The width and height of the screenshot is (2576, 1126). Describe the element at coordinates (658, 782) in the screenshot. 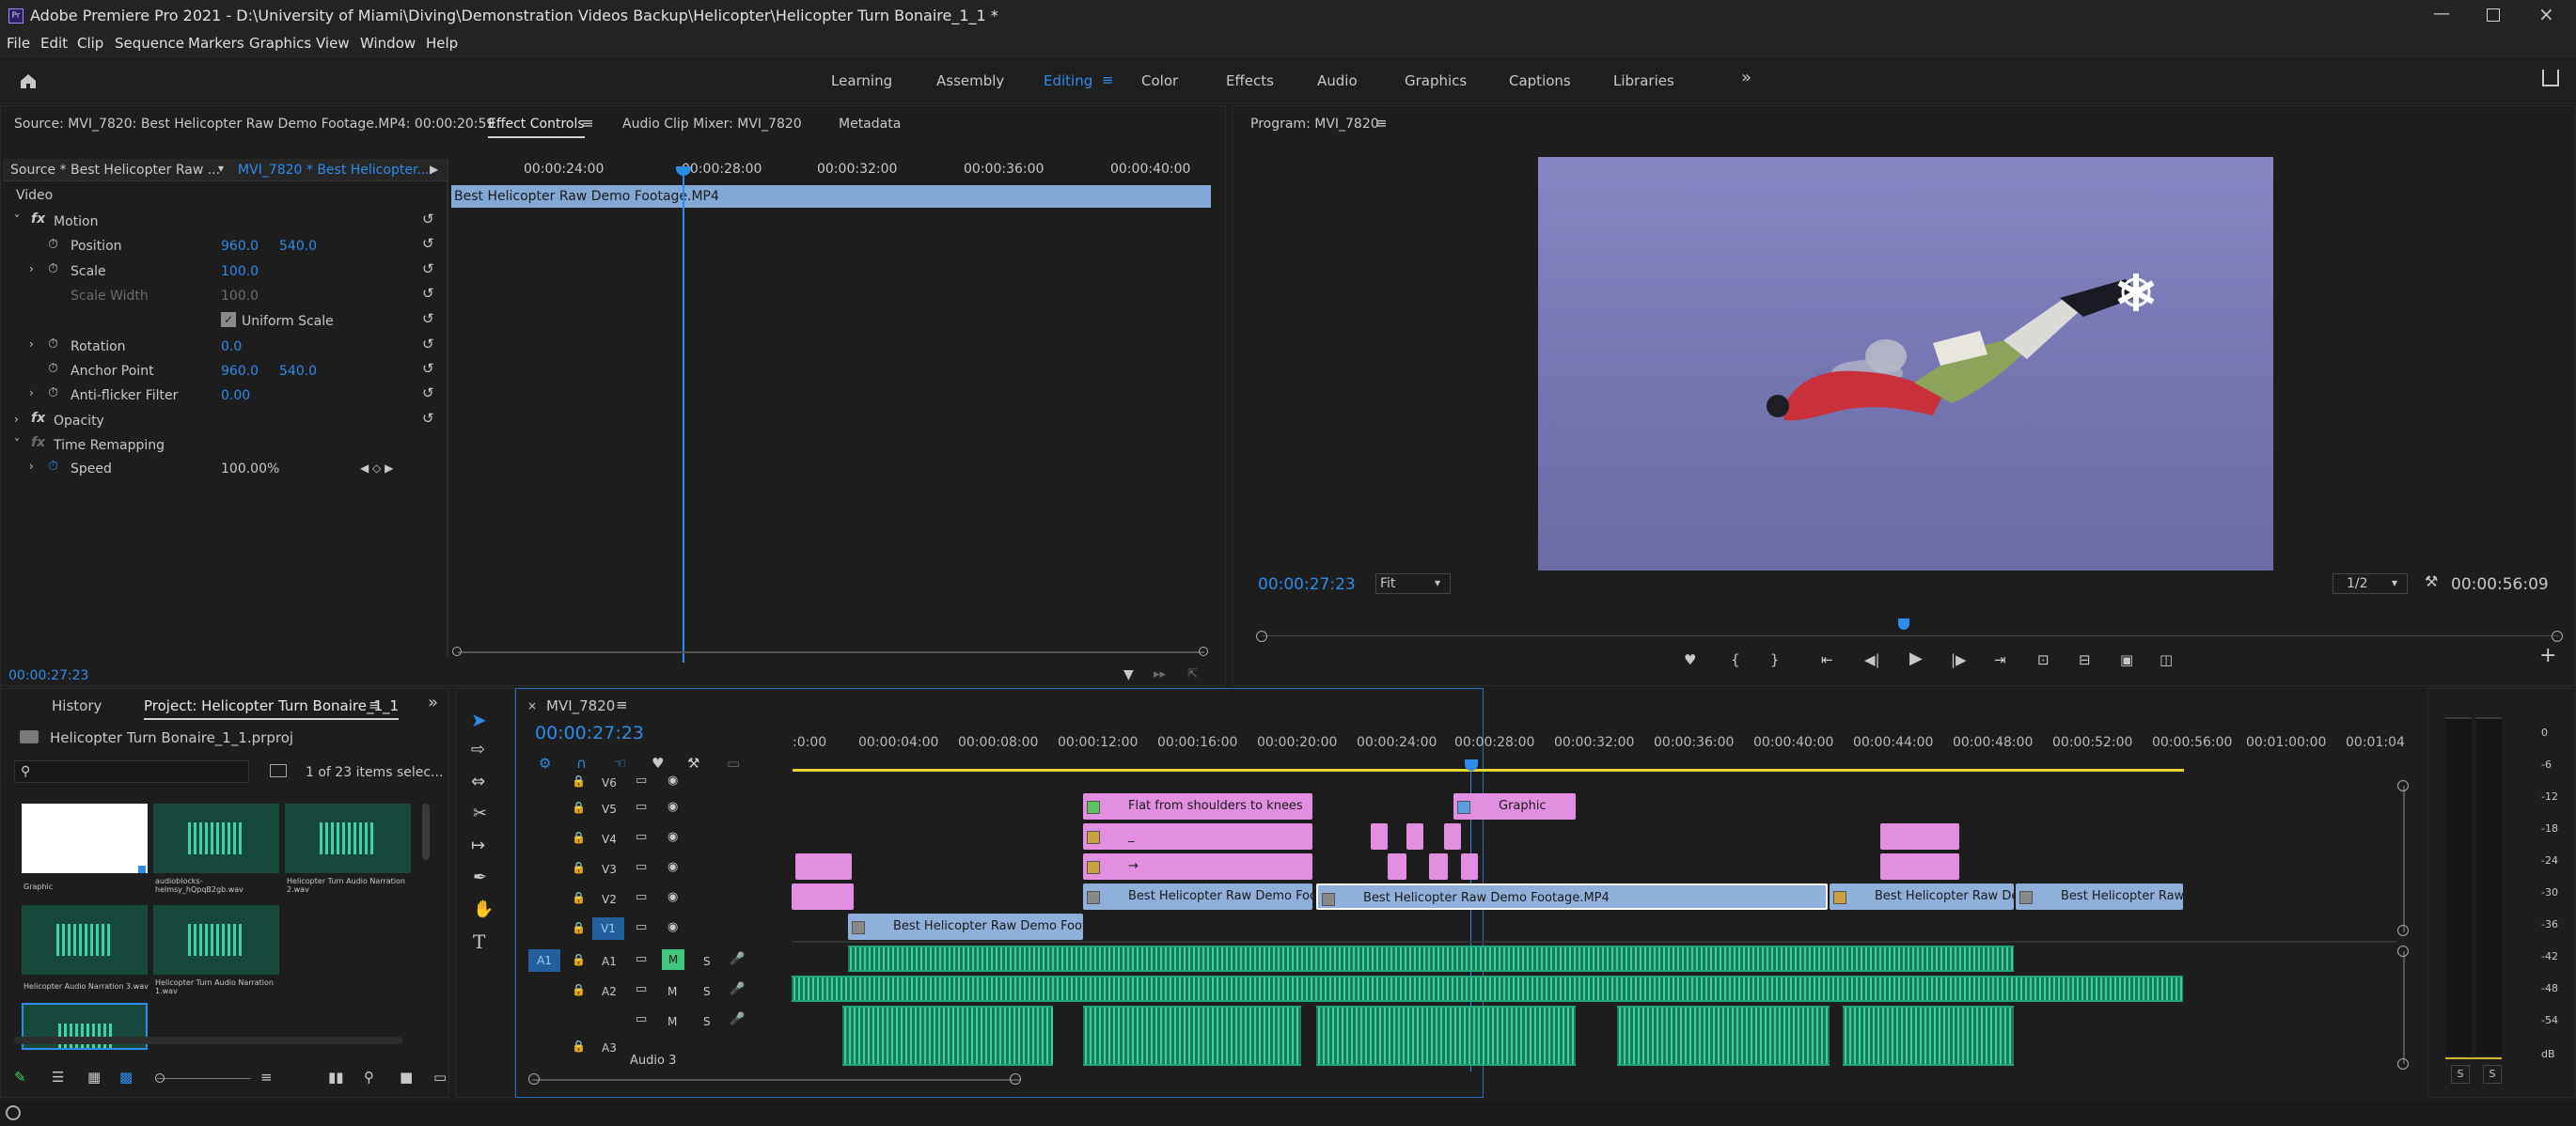

I see `v6-track: 🔒 V6 ▭ ◉` at that location.